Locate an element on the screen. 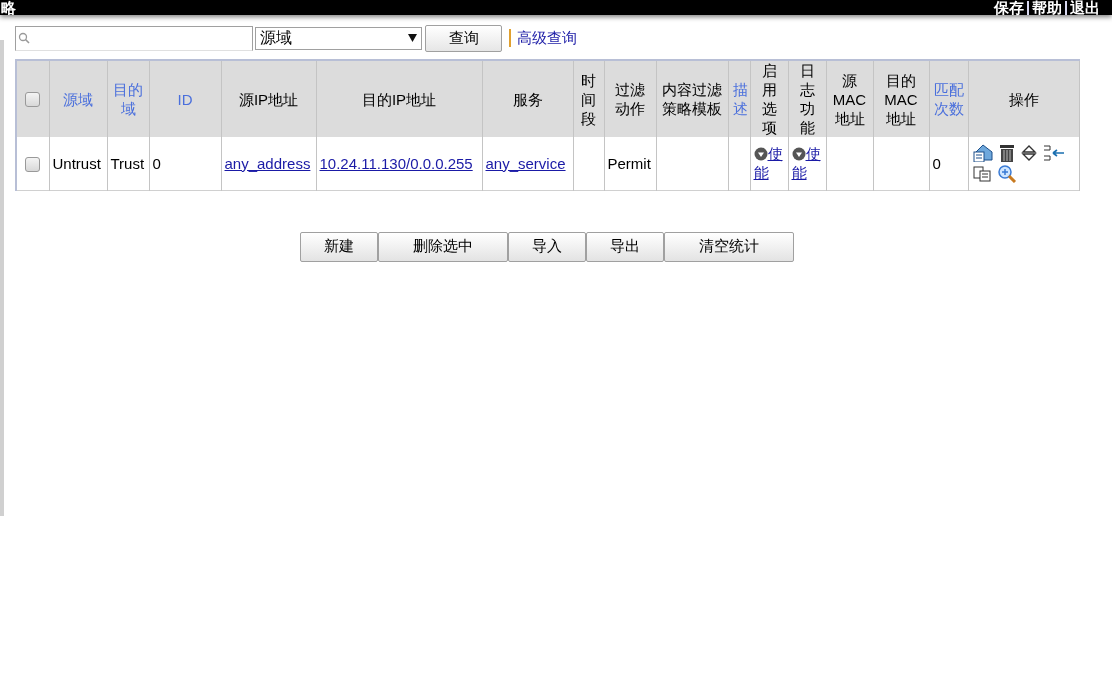 This screenshot has width=1112, height=687. table-cell: Permit is located at coordinates (629, 163).